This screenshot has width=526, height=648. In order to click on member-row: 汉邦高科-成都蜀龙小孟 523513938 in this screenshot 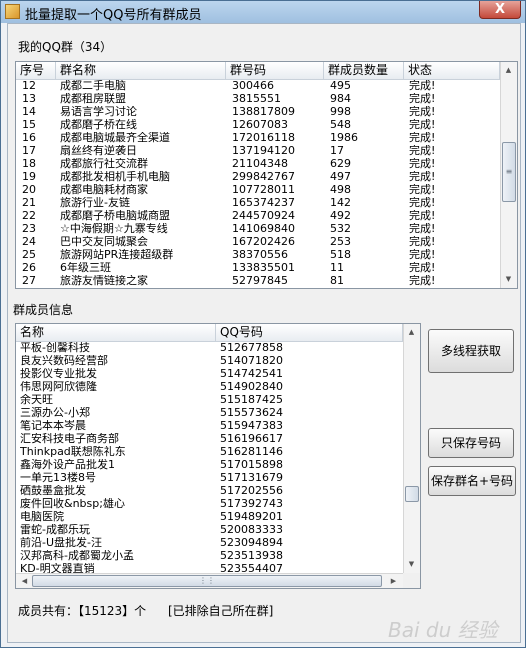, I will do `click(209, 556)`.